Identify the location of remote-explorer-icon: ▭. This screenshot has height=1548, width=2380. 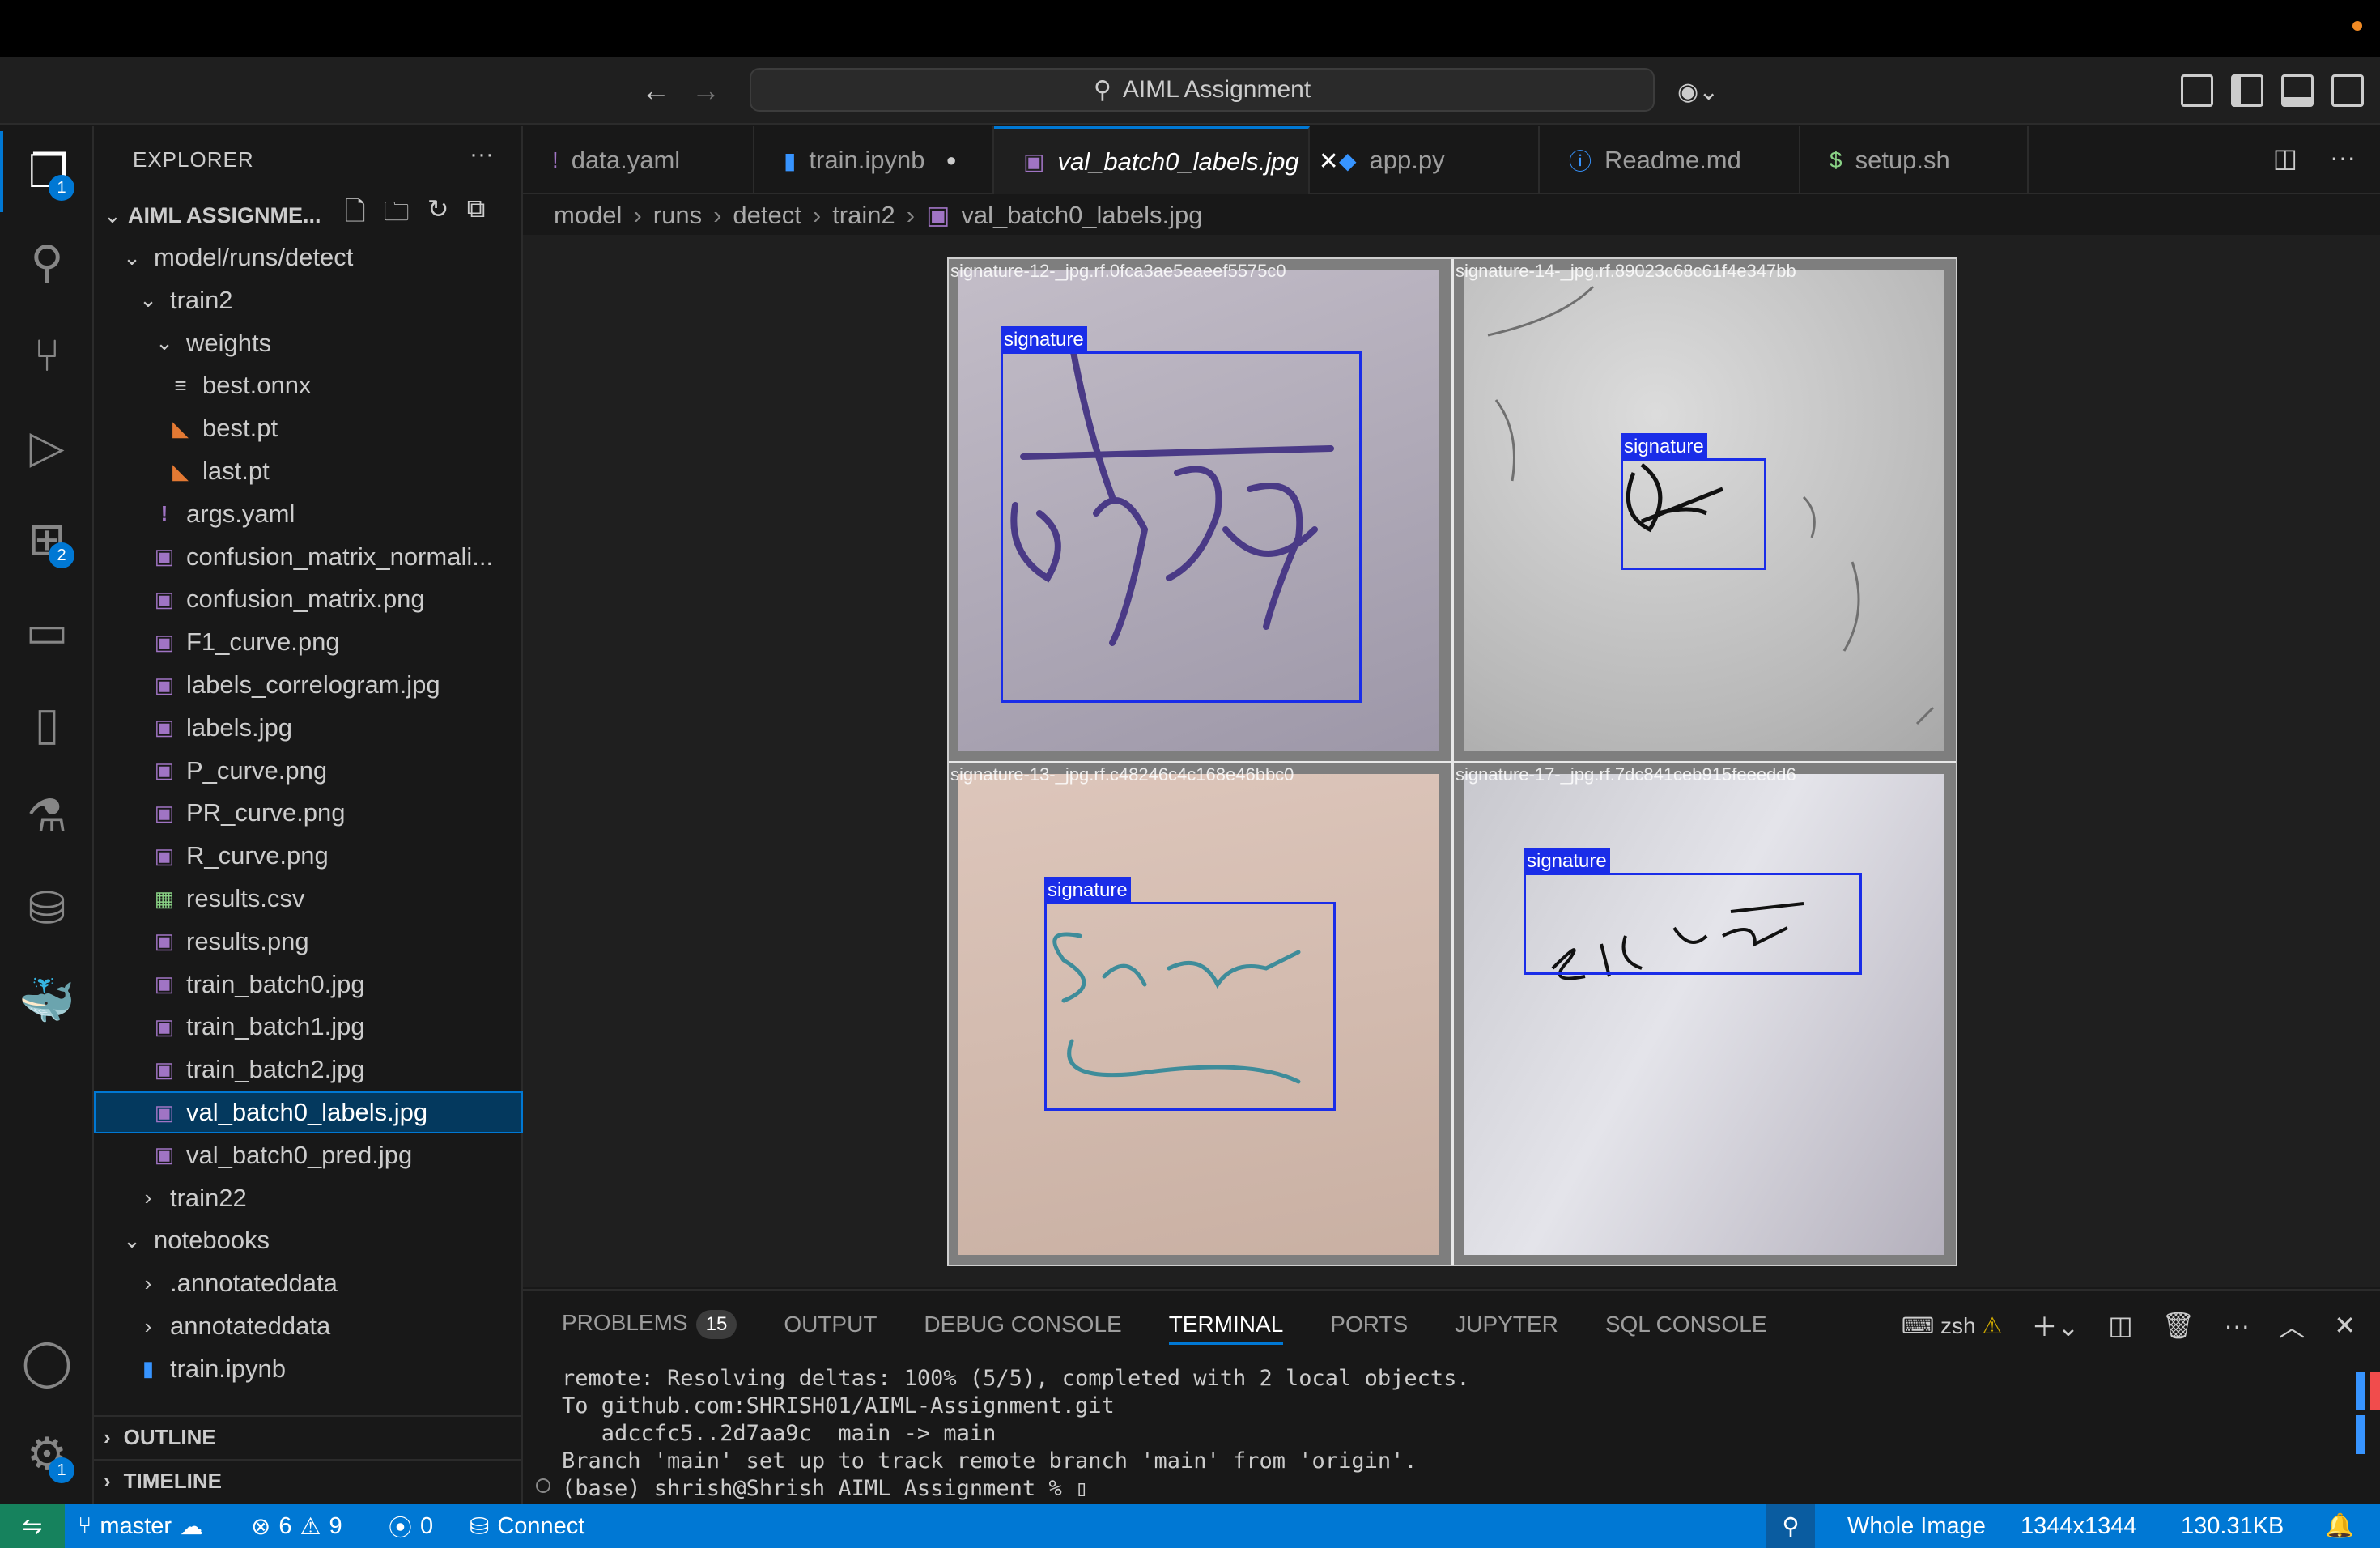
(47, 631).